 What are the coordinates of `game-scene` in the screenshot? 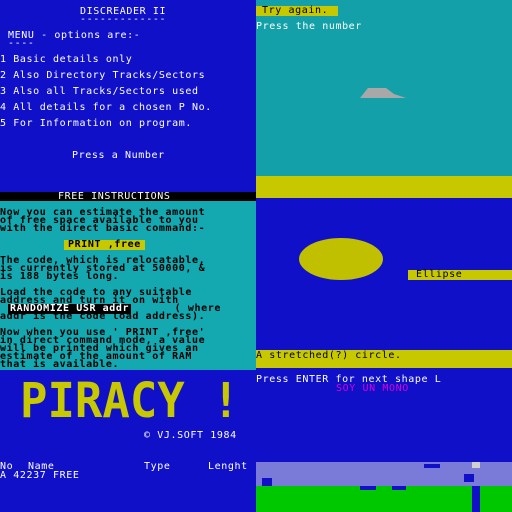 It's located at (384, 487).